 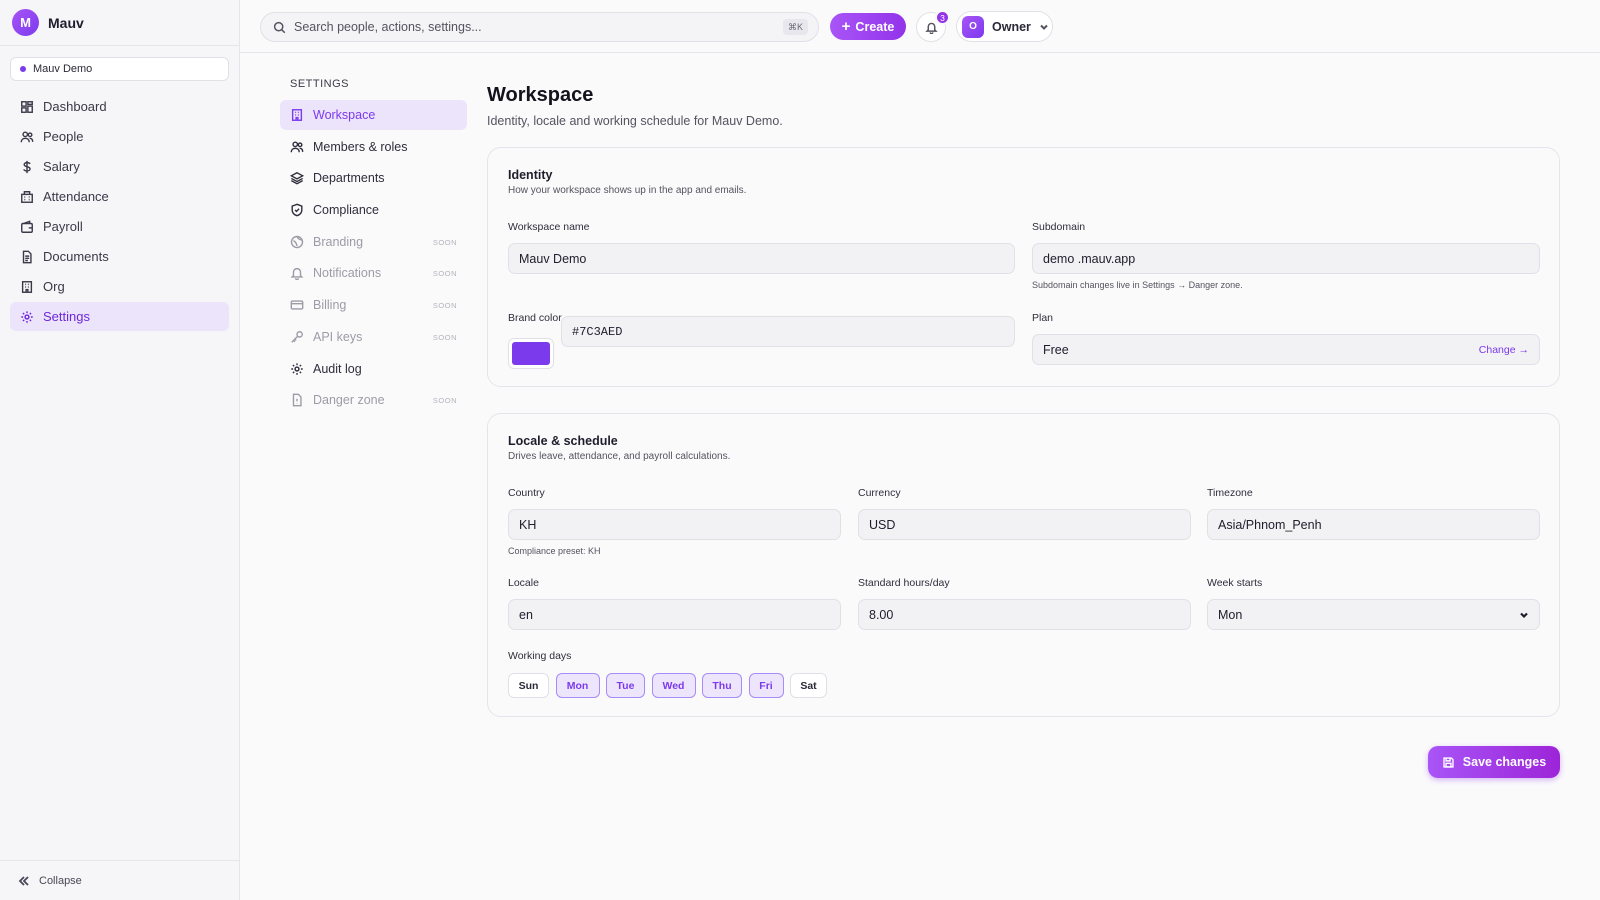 I want to click on brand-color-picker, so click(x=531, y=353).